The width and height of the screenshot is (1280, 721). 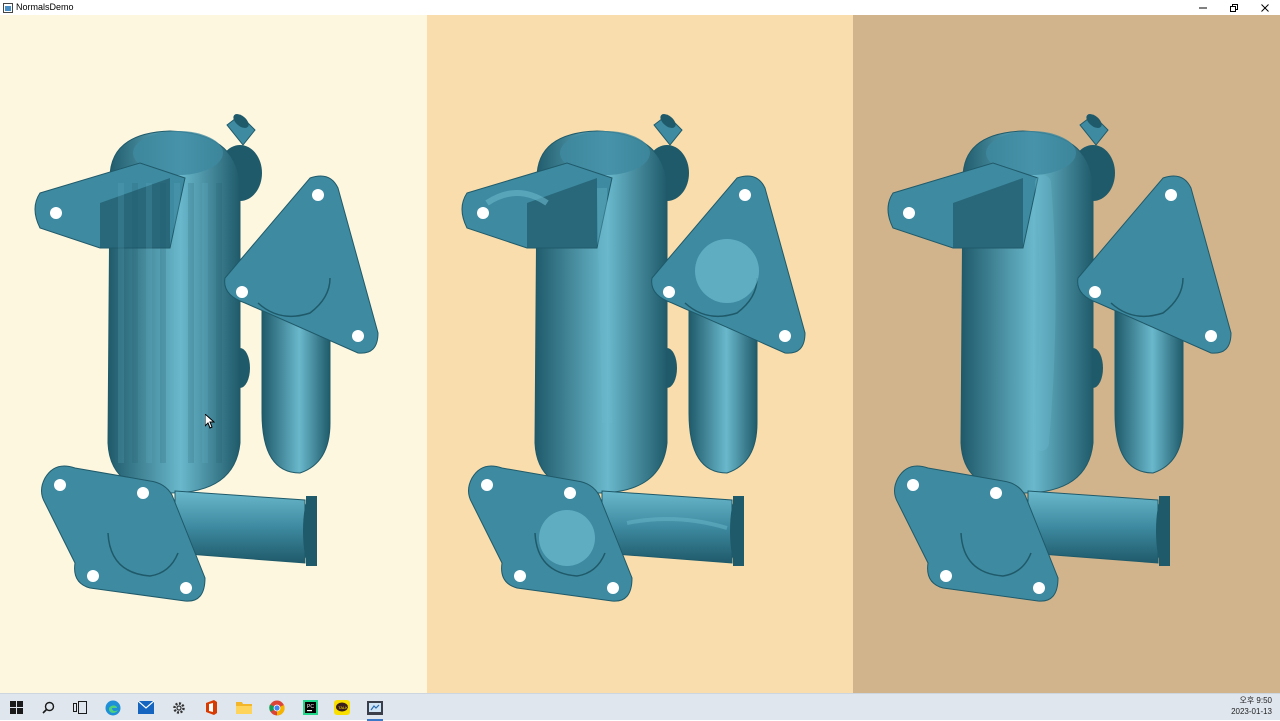 What do you see at coordinates (1251, 711) in the screenshot?
I see `clock-date: 2023-01-13` at bounding box center [1251, 711].